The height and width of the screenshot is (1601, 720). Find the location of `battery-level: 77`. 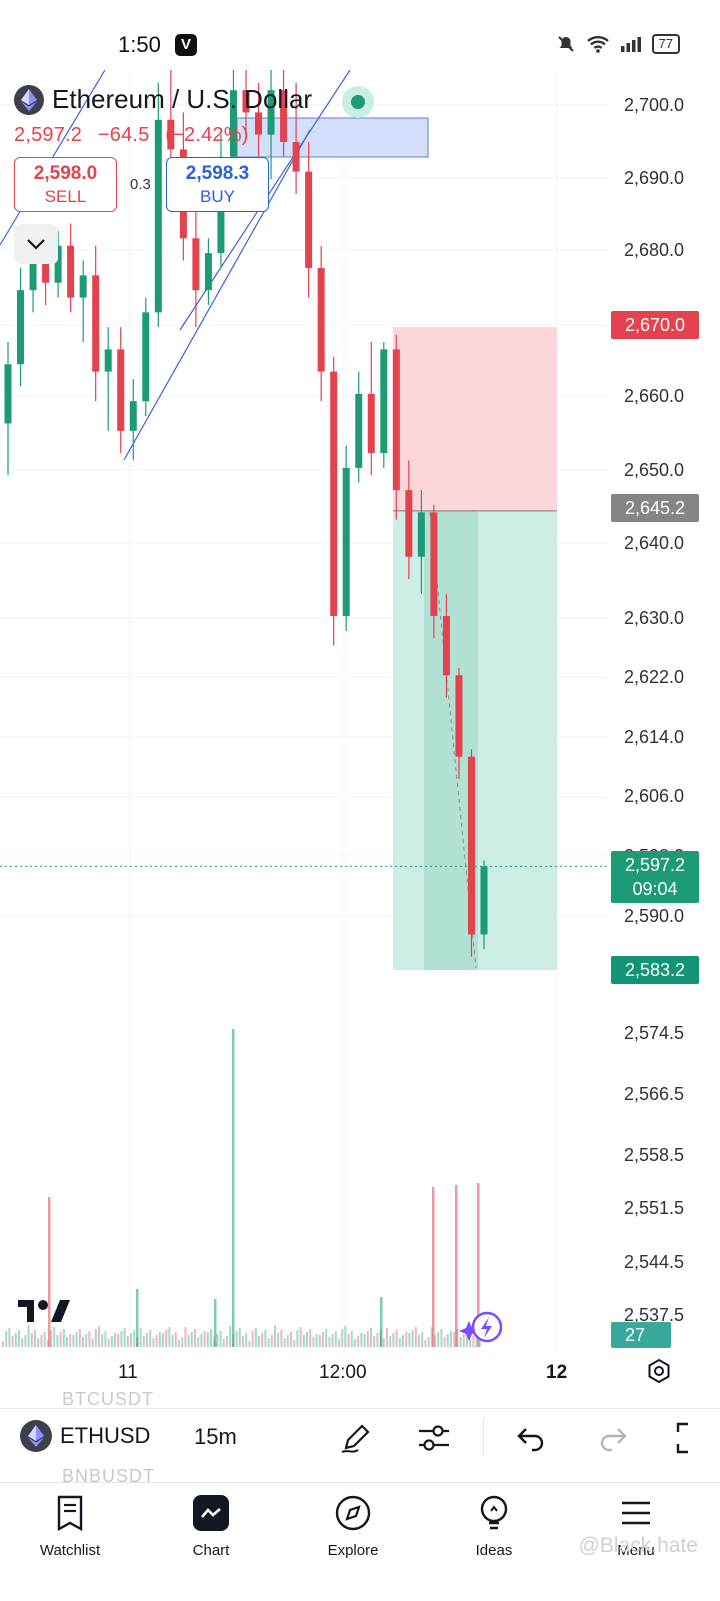

battery-level: 77 is located at coordinates (665, 44).